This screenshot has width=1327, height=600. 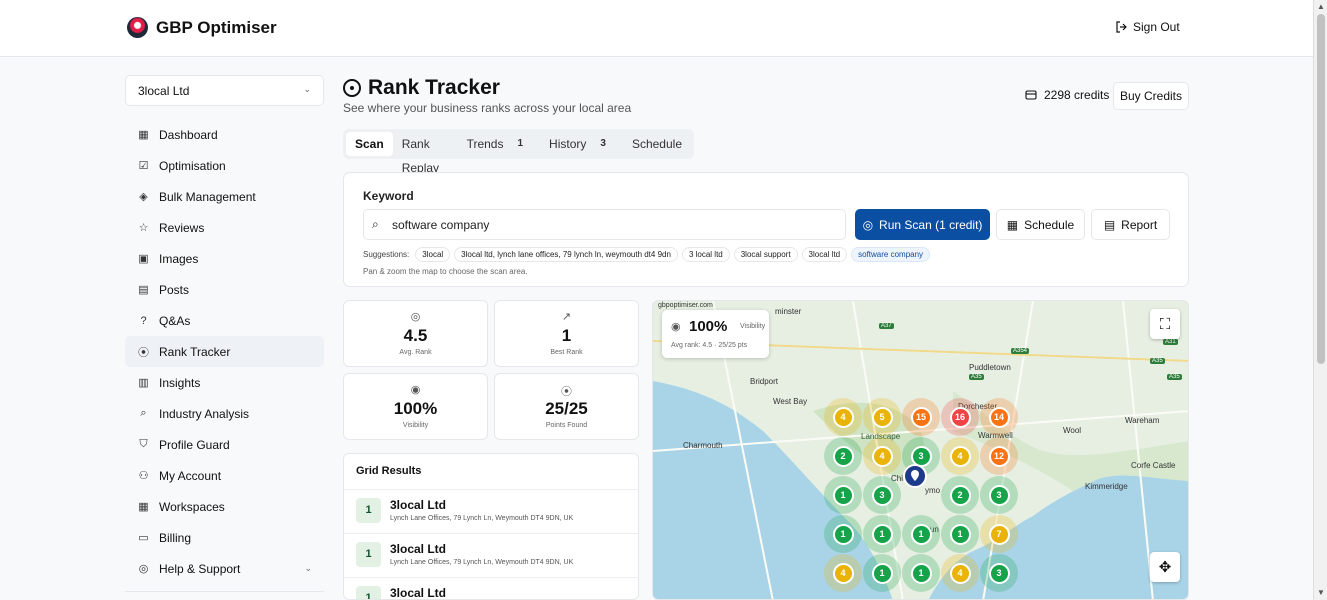 I want to click on suggestion-chip: 3local, so click(x=433, y=254).